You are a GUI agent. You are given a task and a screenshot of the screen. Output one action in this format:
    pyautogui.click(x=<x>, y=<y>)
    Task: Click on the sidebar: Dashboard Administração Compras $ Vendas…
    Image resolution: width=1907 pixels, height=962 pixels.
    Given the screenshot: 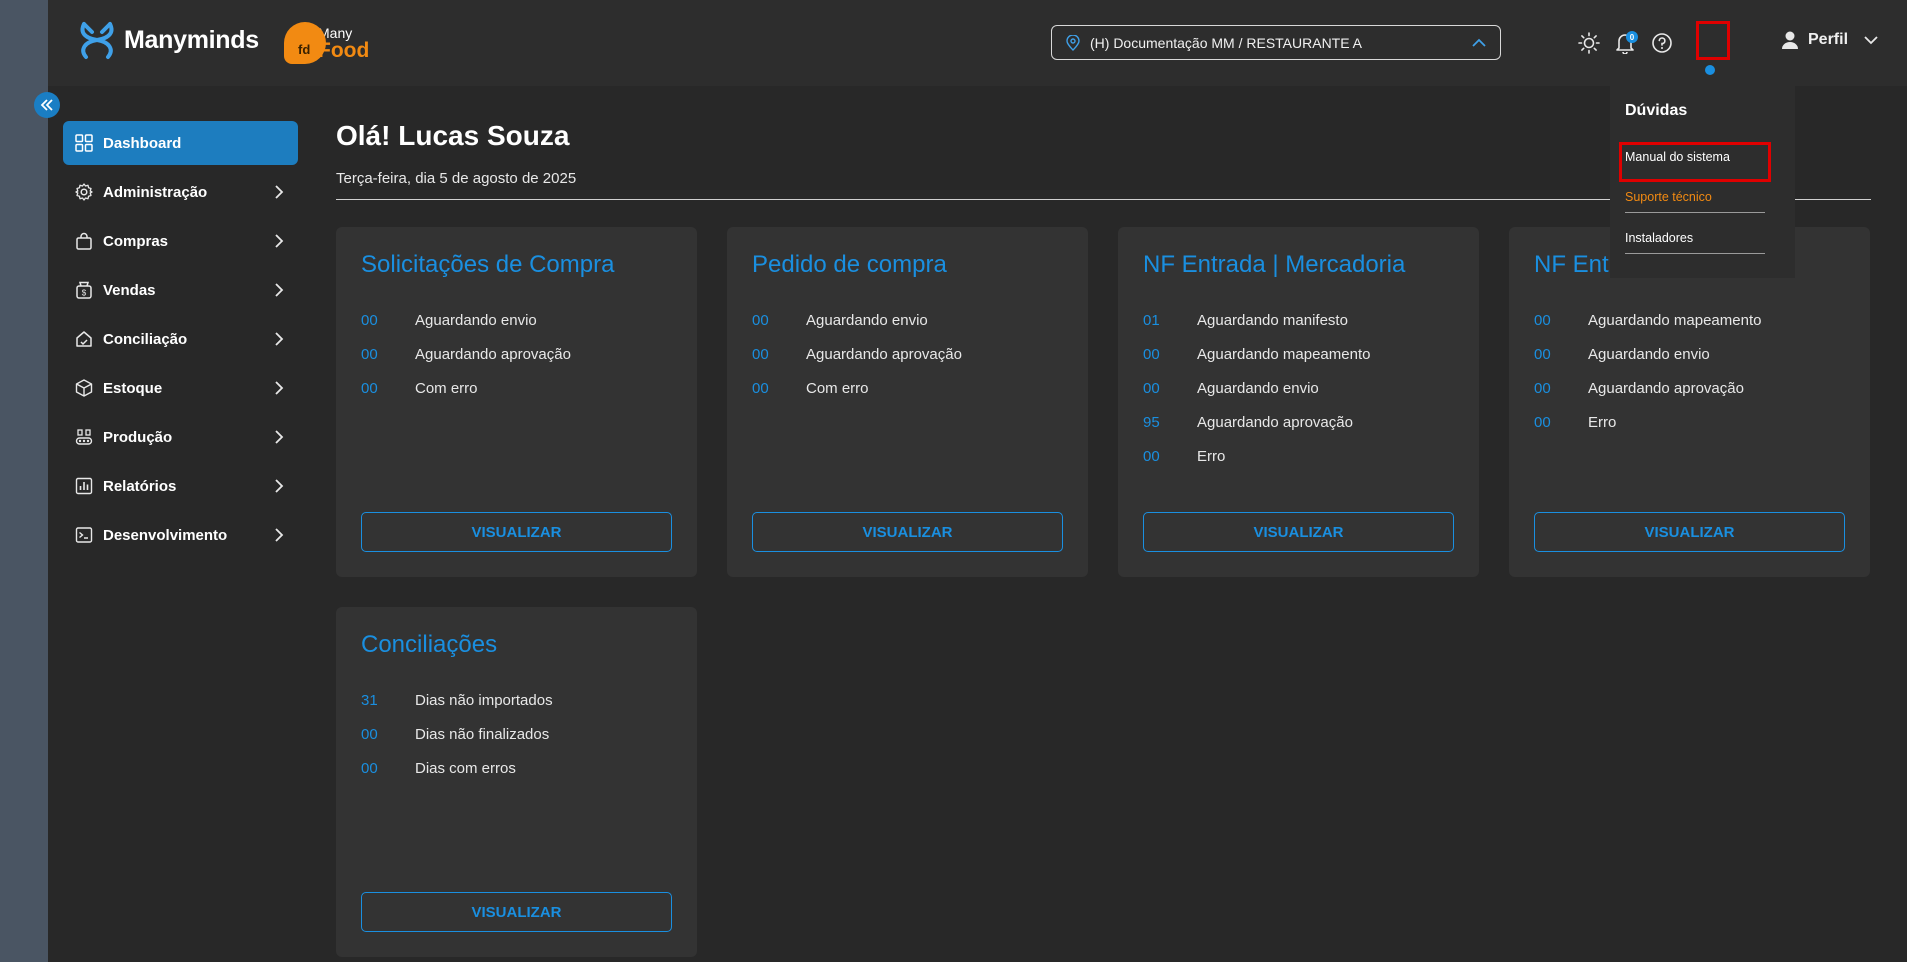 What is the action you would take?
    pyautogui.click(x=180, y=341)
    